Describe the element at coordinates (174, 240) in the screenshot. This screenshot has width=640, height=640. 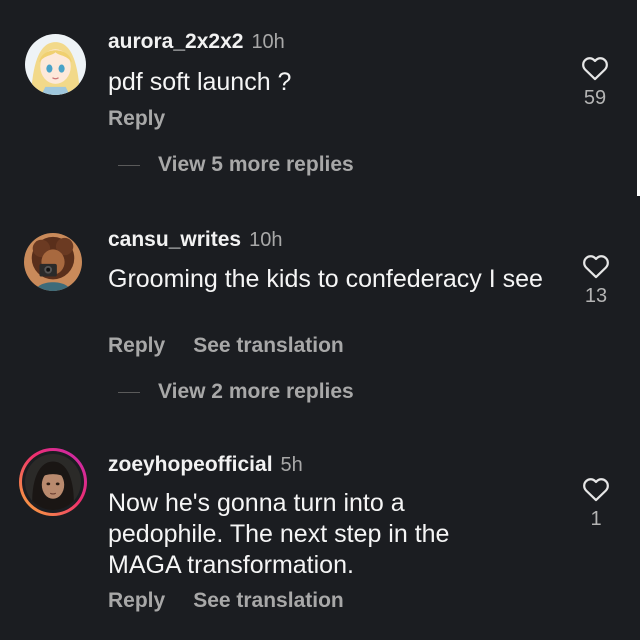
I see `username: cansu_writes` at that location.